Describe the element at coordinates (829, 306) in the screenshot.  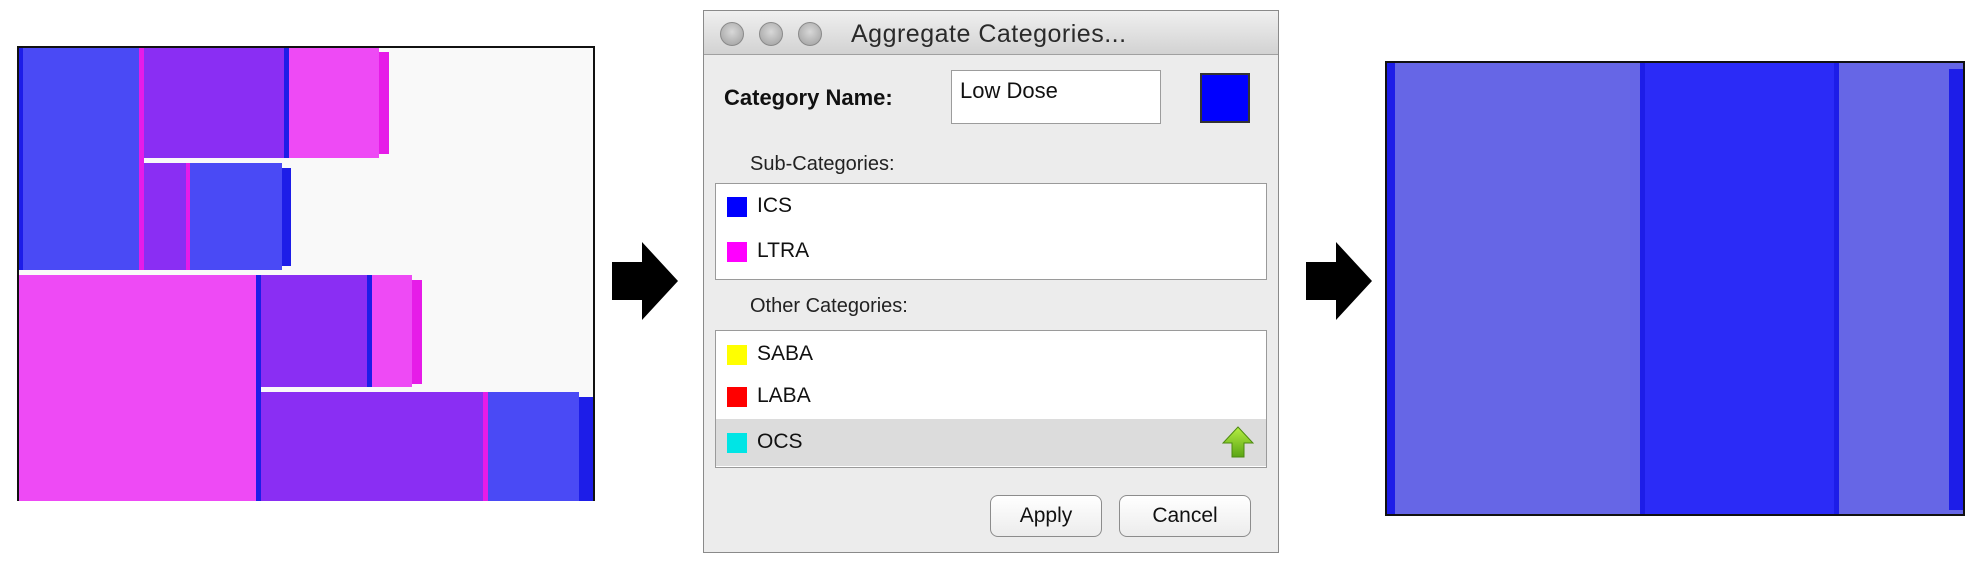
I see `other-categories-label: Other Categories:` at that location.